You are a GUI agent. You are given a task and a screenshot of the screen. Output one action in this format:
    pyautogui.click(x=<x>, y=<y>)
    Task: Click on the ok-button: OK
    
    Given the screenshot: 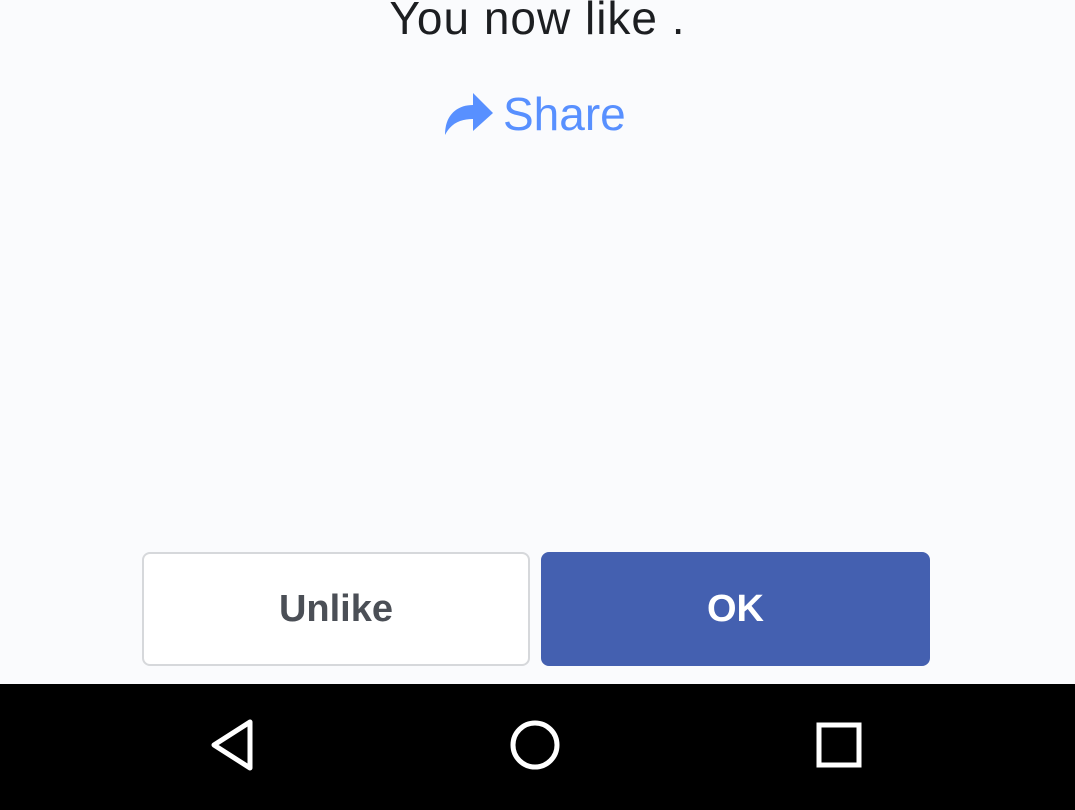 What is the action you would take?
    pyautogui.click(x=735, y=609)
    